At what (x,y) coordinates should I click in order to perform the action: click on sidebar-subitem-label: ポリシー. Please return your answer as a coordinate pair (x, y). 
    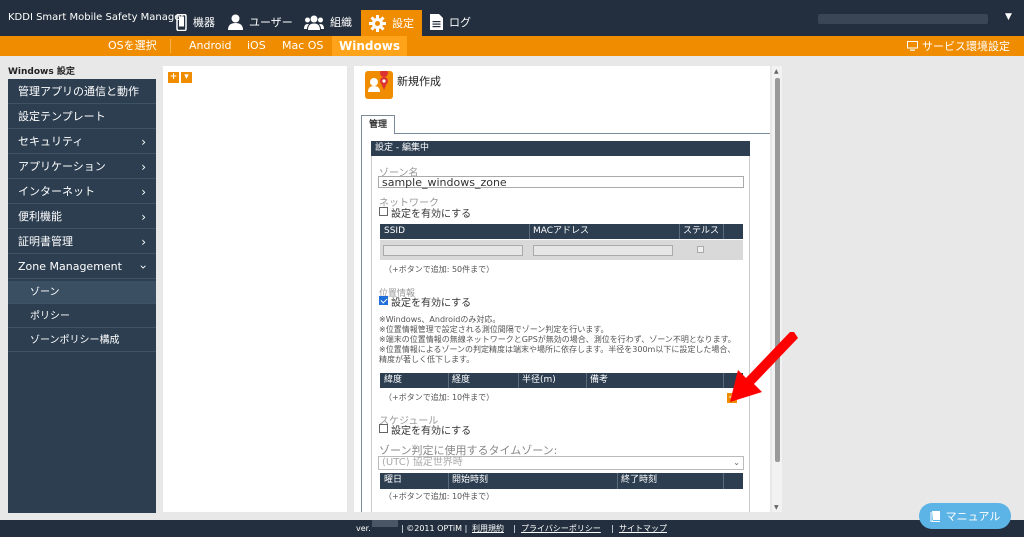
    Looking at the image, I should click on (50, 316).